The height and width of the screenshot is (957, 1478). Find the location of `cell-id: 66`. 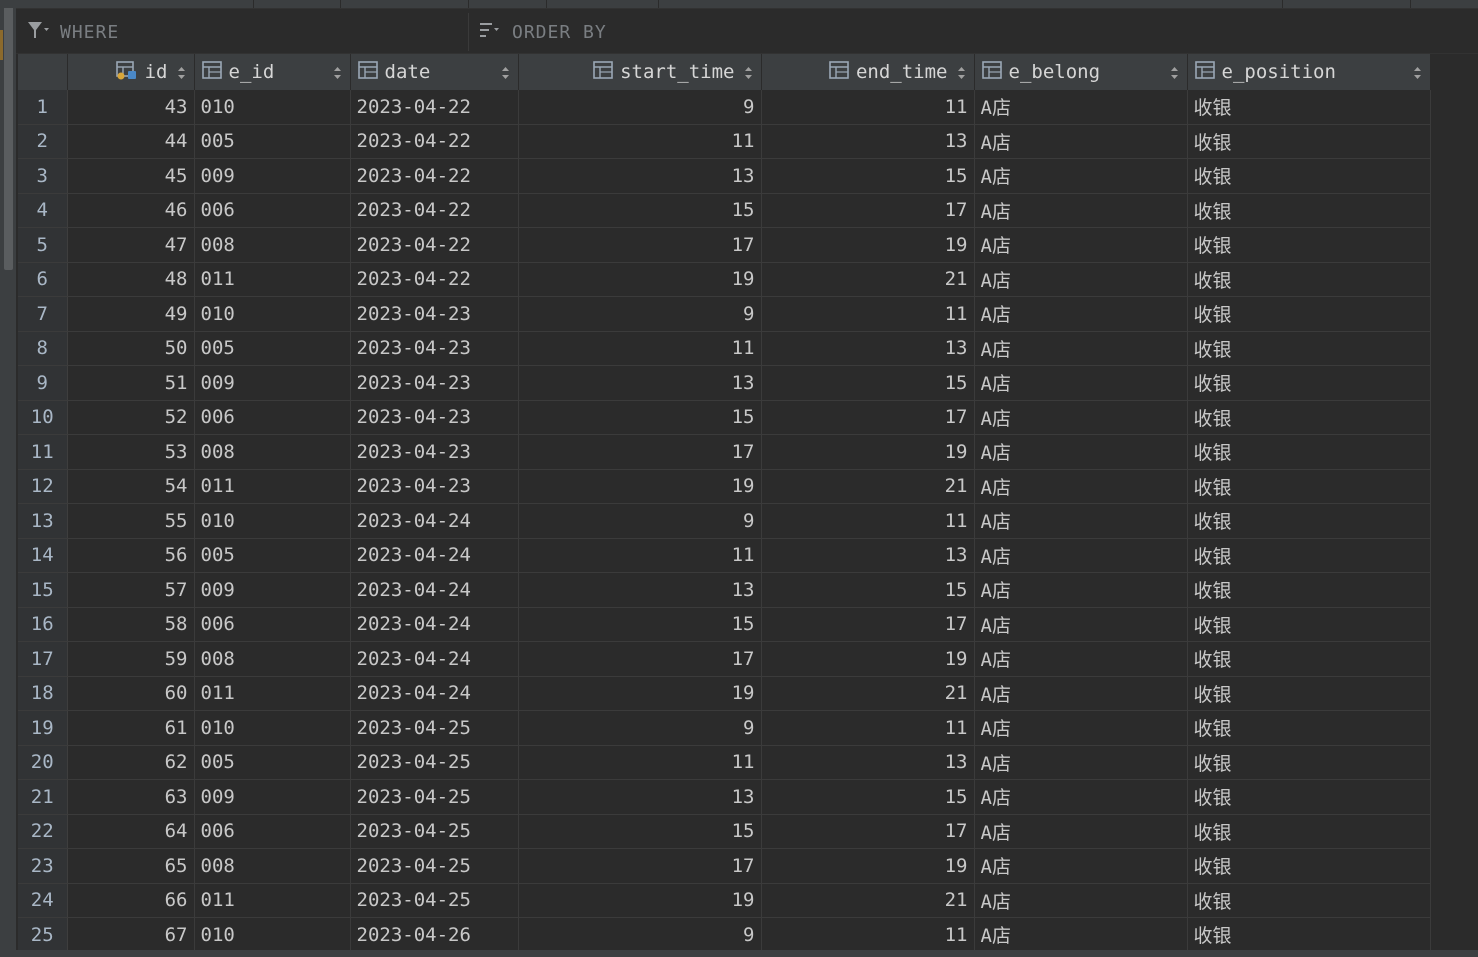

cell-id: 66 is located at coordinates (131, 900).